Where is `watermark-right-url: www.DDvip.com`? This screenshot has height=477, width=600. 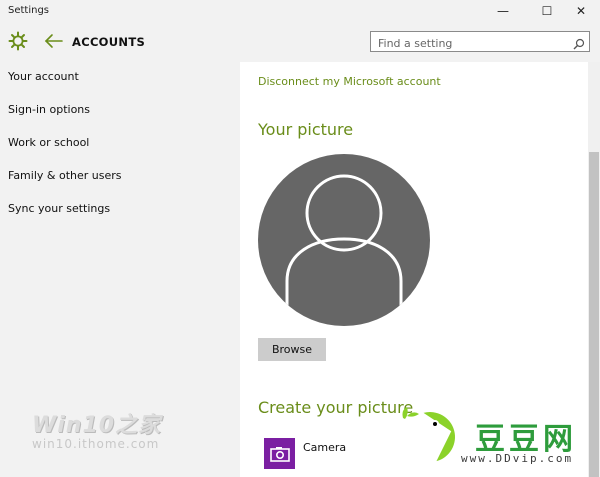 watermark-right-url: www.DDvip.com is located at coordinates (517, 458).